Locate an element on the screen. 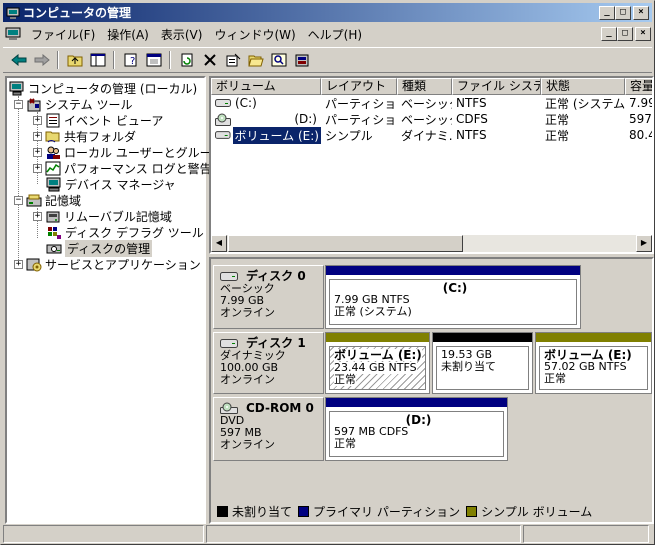 The height and width of the screenshot is (545, 655). toolbar-separator is located at coordinates (58, 60).